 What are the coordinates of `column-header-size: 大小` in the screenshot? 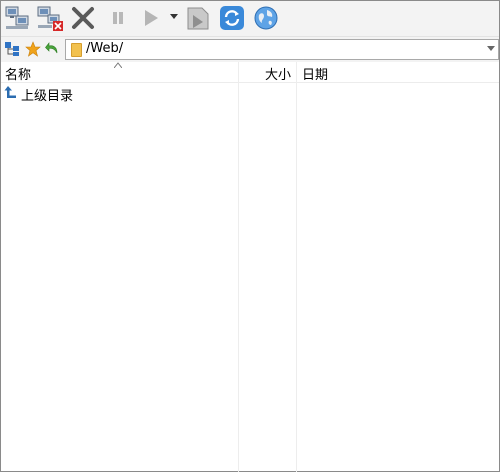 It's located at (276, 73).